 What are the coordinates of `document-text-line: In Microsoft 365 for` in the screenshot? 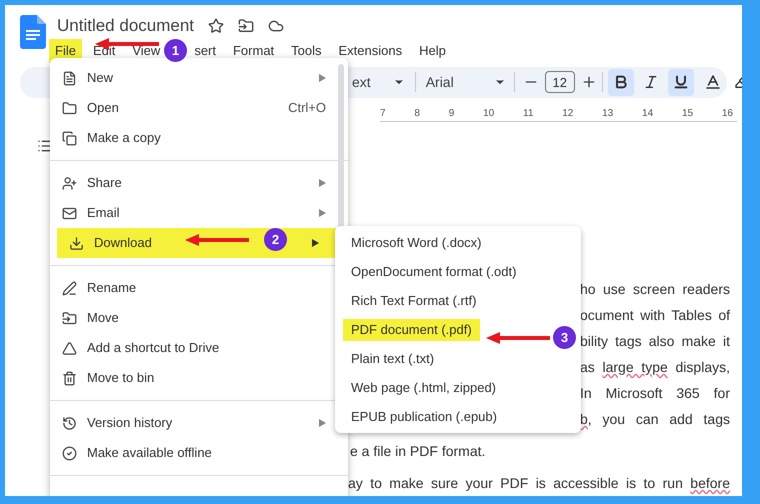 It's located at (655, 393).